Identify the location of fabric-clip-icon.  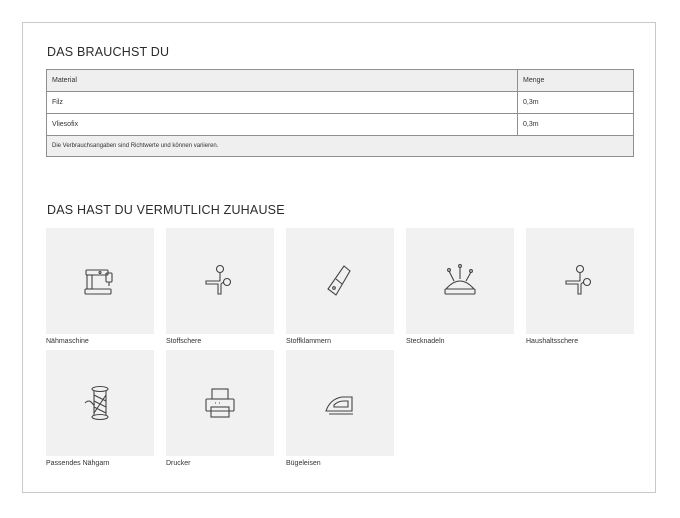
(339, 280).